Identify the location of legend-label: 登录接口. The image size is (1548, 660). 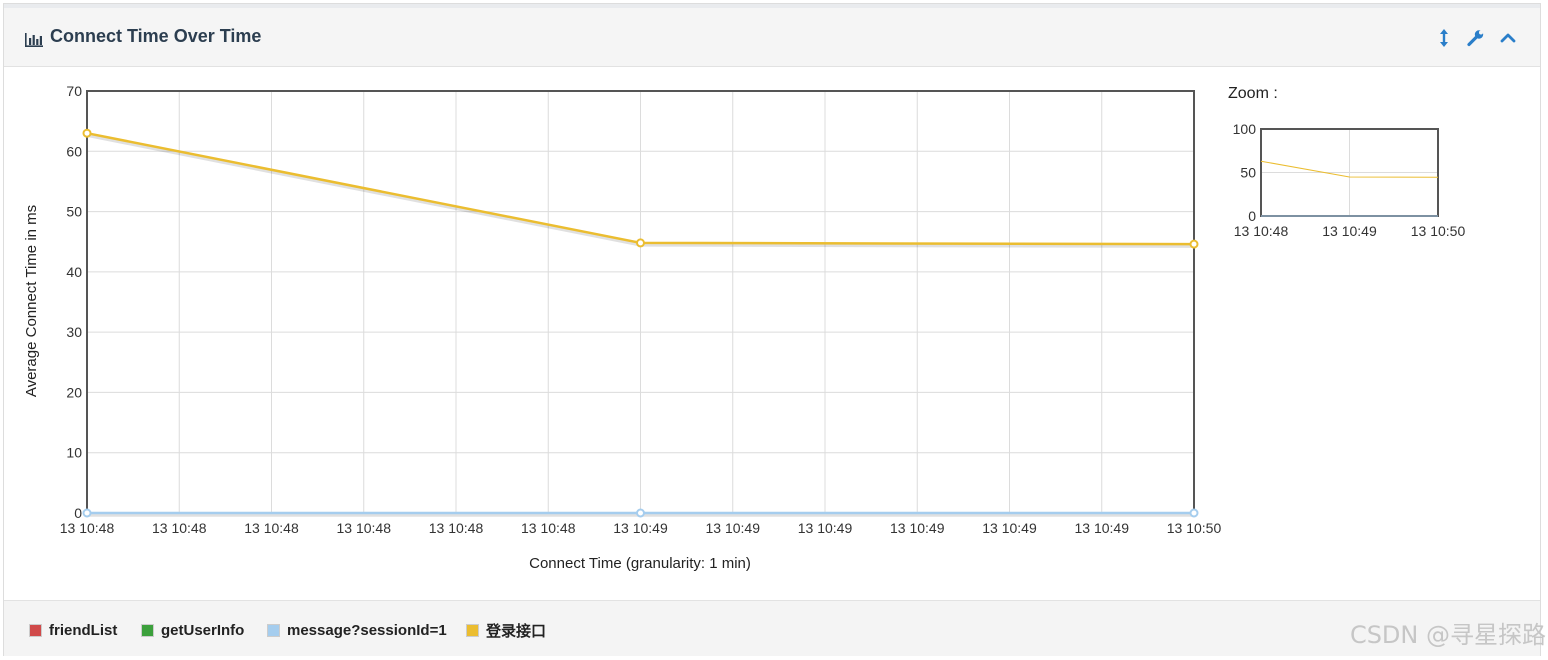
(516, 631).